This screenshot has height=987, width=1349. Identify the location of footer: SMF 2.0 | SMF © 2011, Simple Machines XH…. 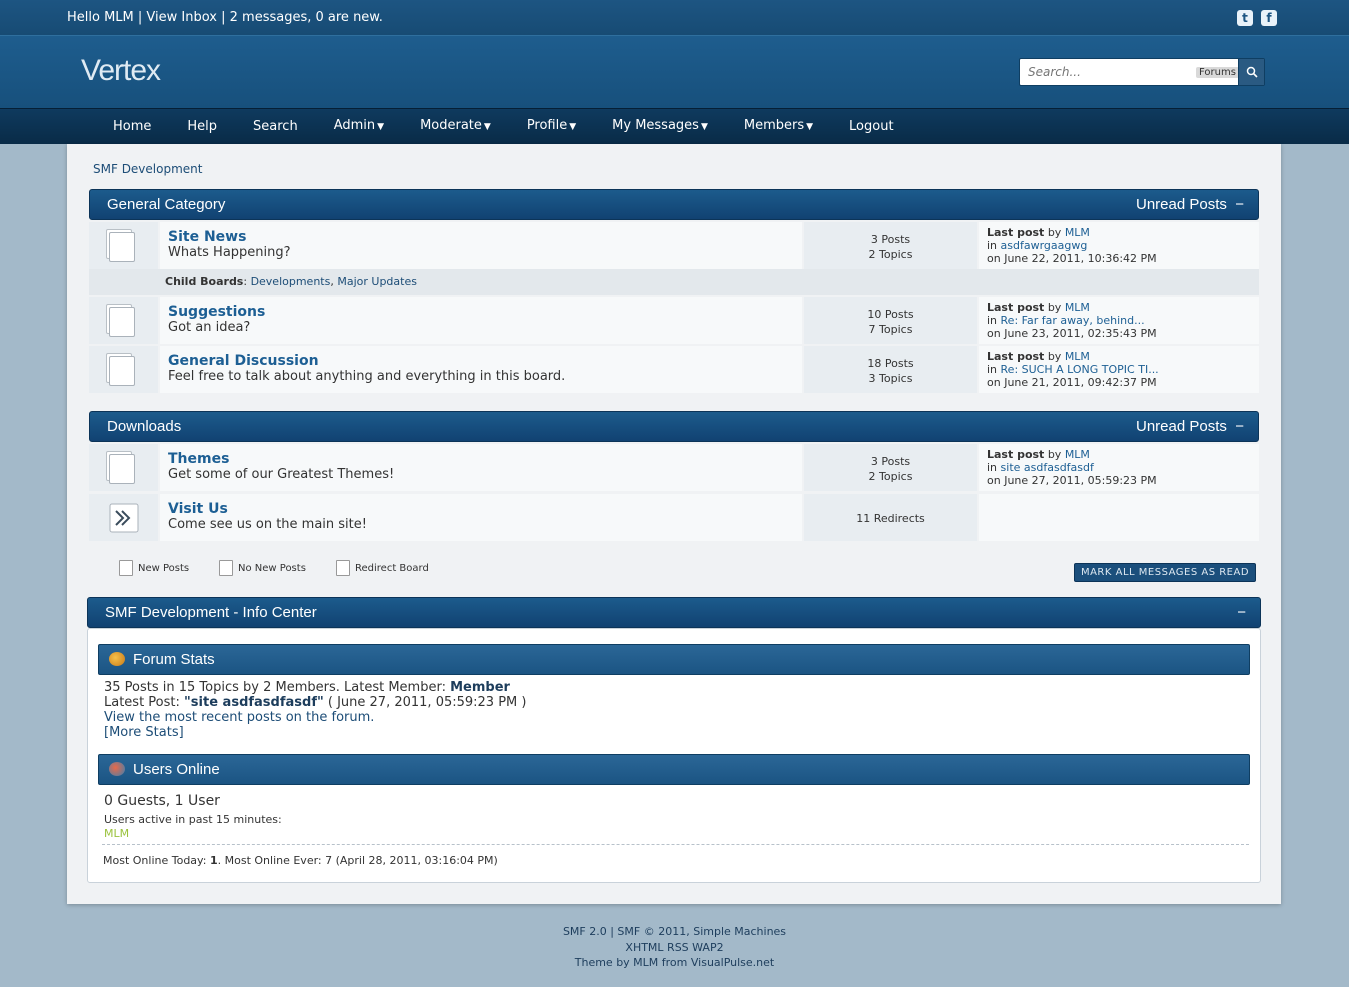
(674, 947).